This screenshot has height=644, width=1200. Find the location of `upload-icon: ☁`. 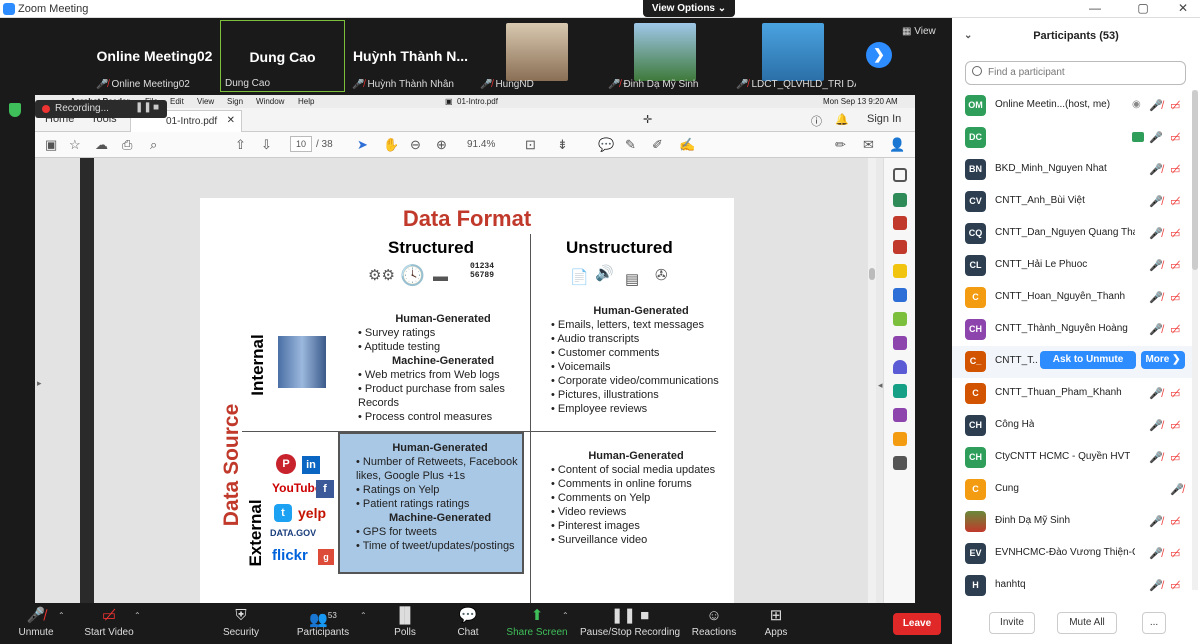

upload-icon: ☁ is located at coordinates (101, 145).